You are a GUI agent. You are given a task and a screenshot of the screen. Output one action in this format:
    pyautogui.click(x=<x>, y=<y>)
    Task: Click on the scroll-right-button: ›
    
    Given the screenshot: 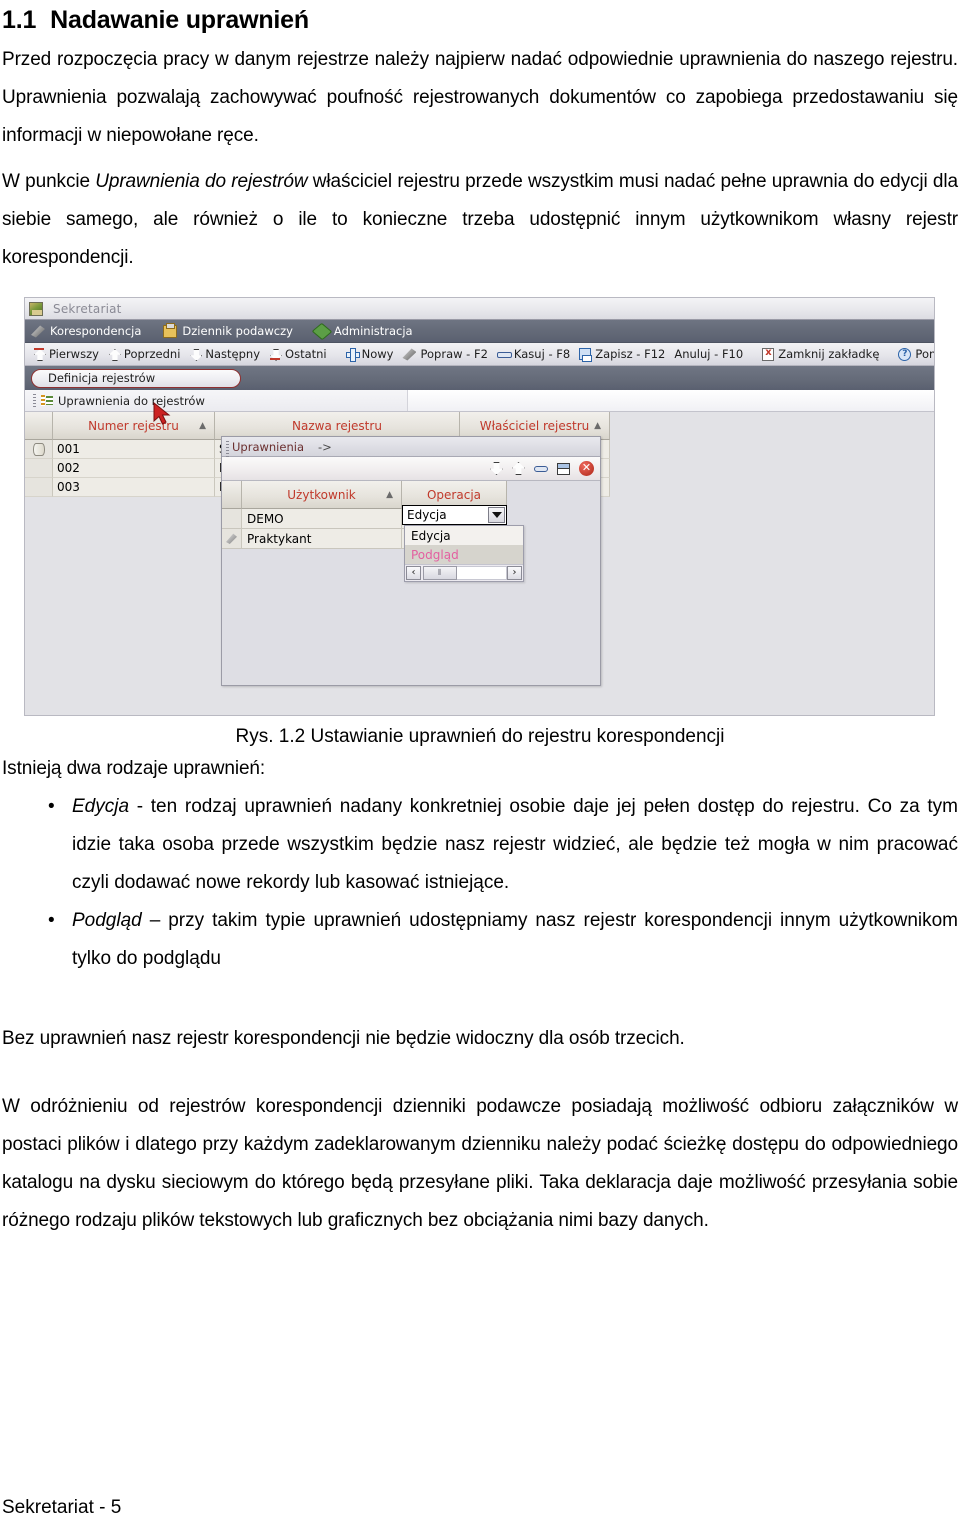 What is the action you would take?
    pyautogui.click(x=514, y=573)
    